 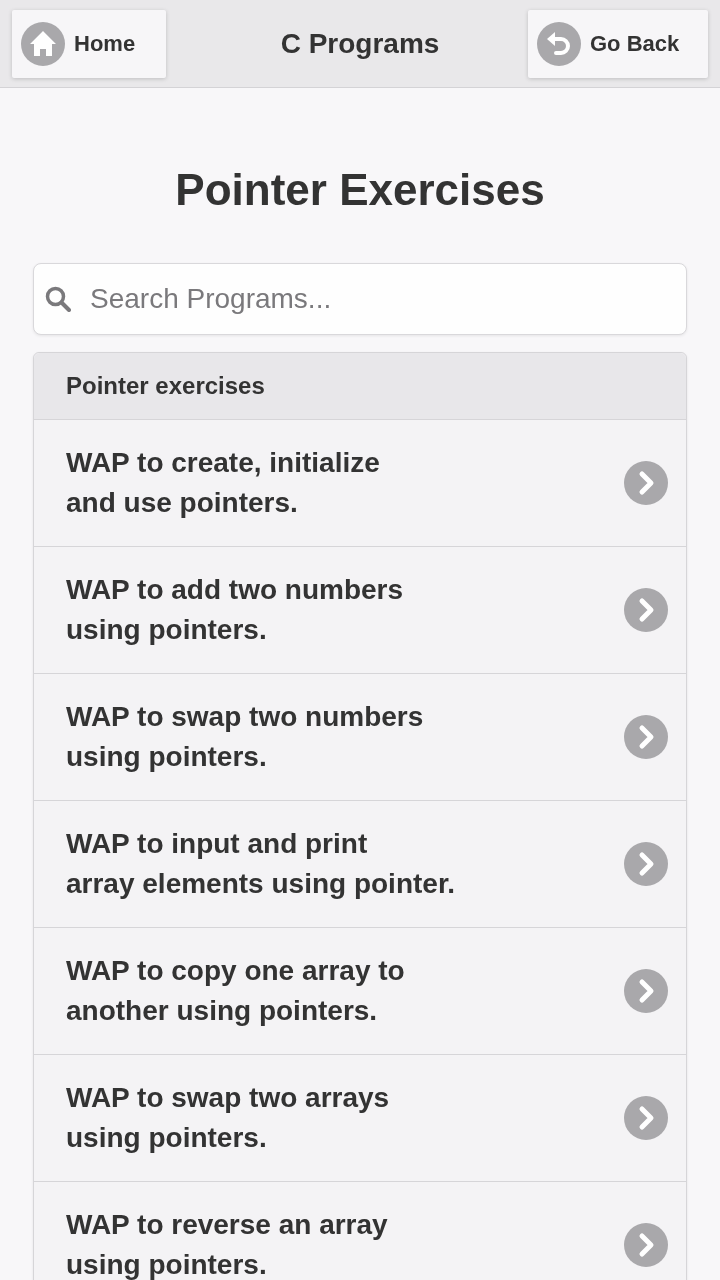 I want to click on exercise-list-item: WAP to reverse an array using pointers., so click(x=360, y=1231).